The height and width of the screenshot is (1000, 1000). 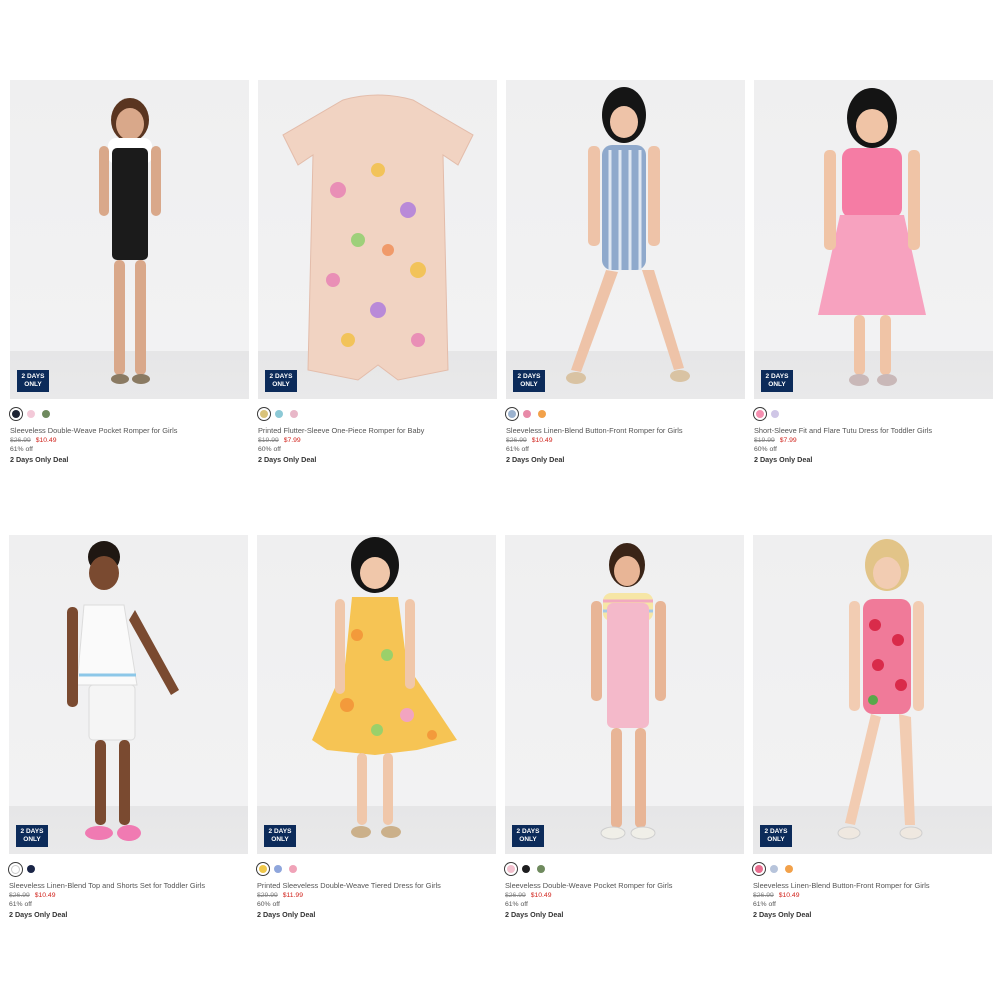 I want to click on color-swatch-yellow-floral, so click(x=263, y=869).